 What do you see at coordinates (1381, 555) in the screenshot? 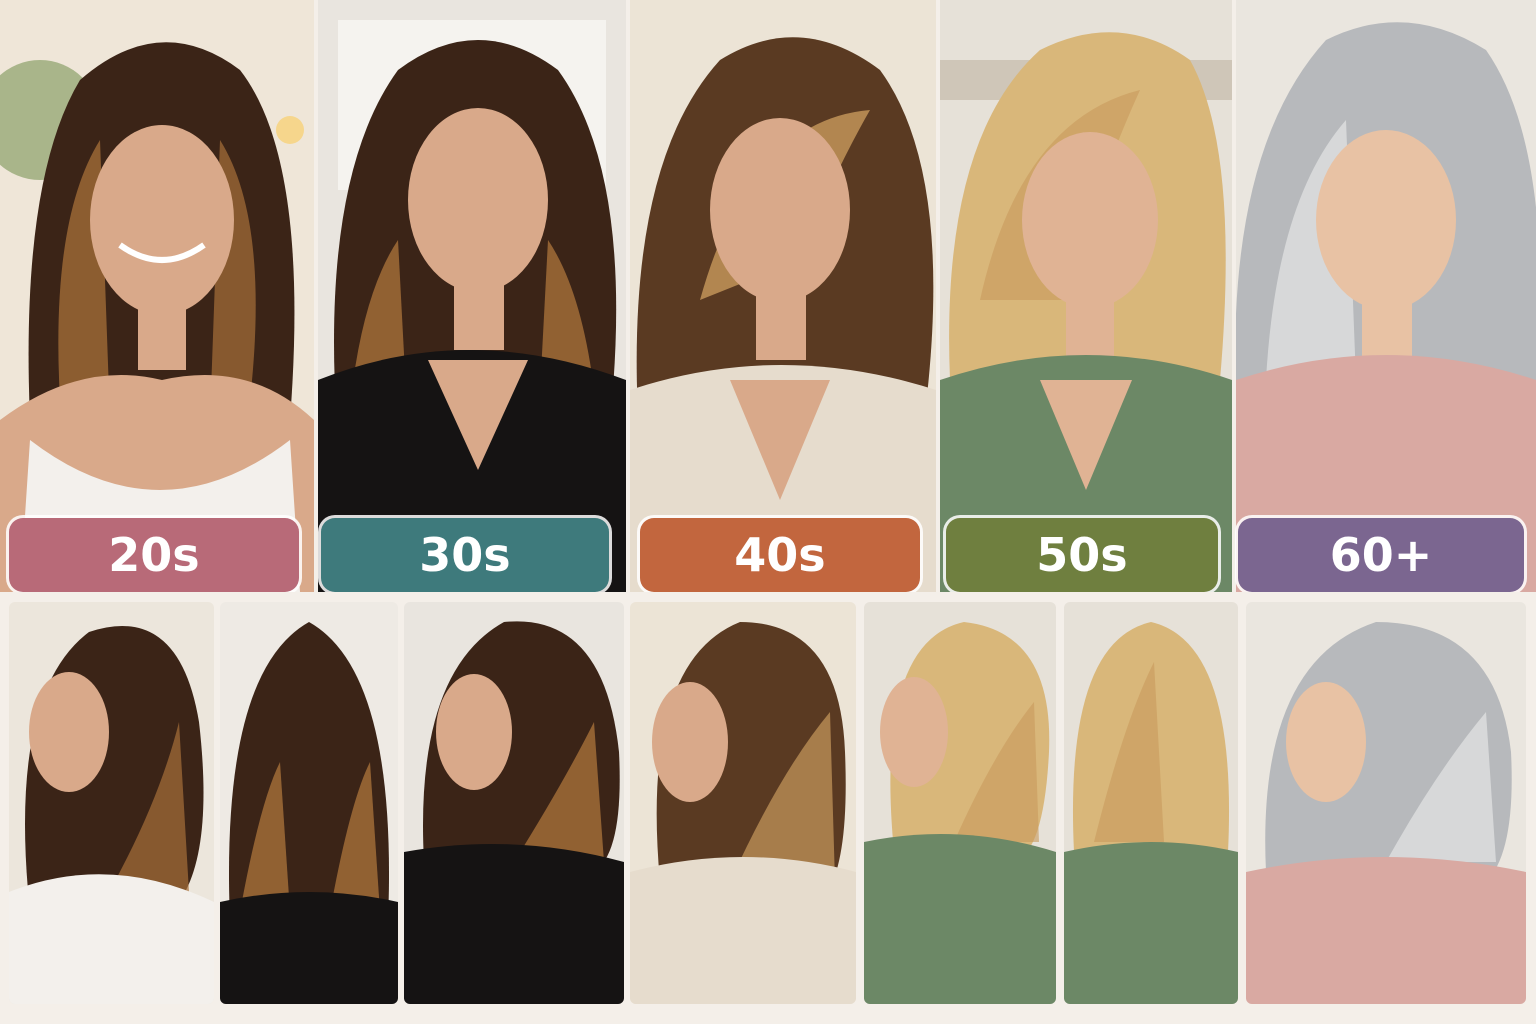
I see `age-label-60plus: 60+` at bounding box center [1381, 555].